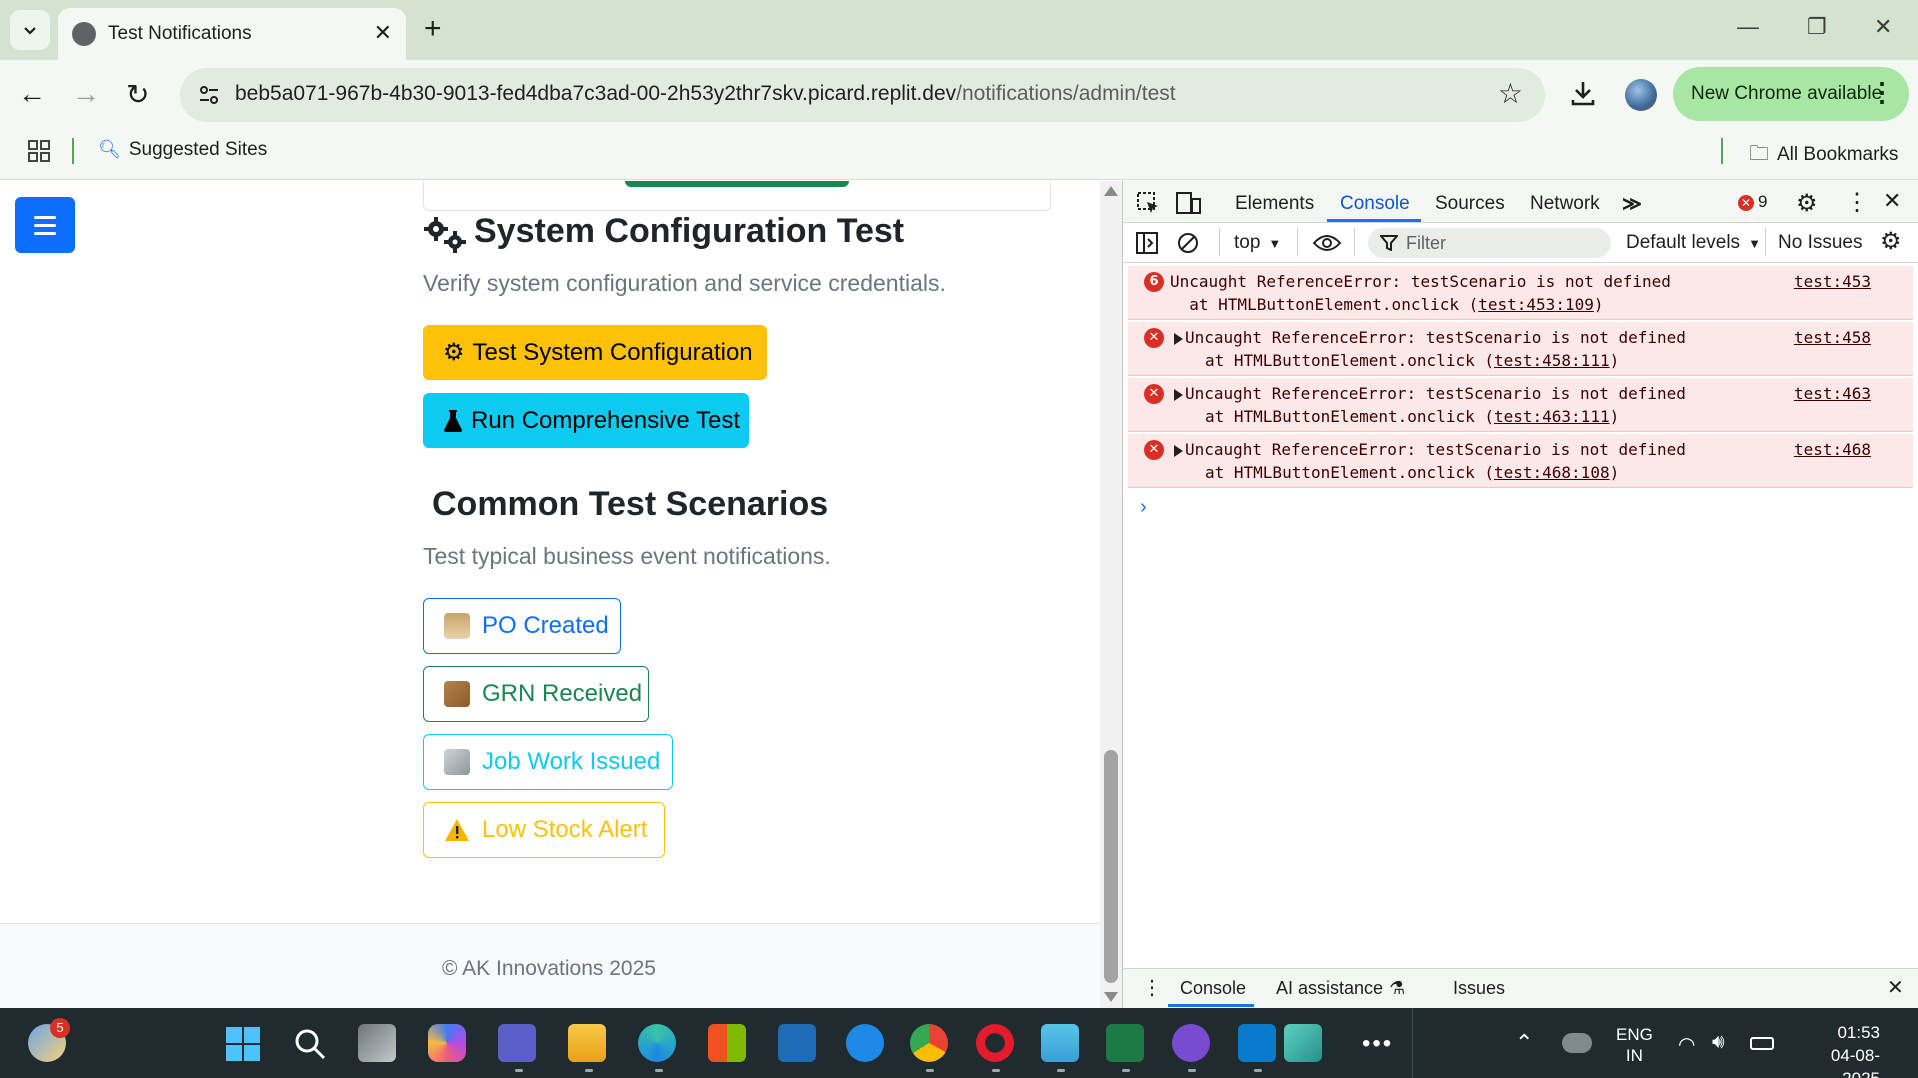  I want to click on all-bookmarks-button: 🗀 All Bookmarks, so click(1823, 156).